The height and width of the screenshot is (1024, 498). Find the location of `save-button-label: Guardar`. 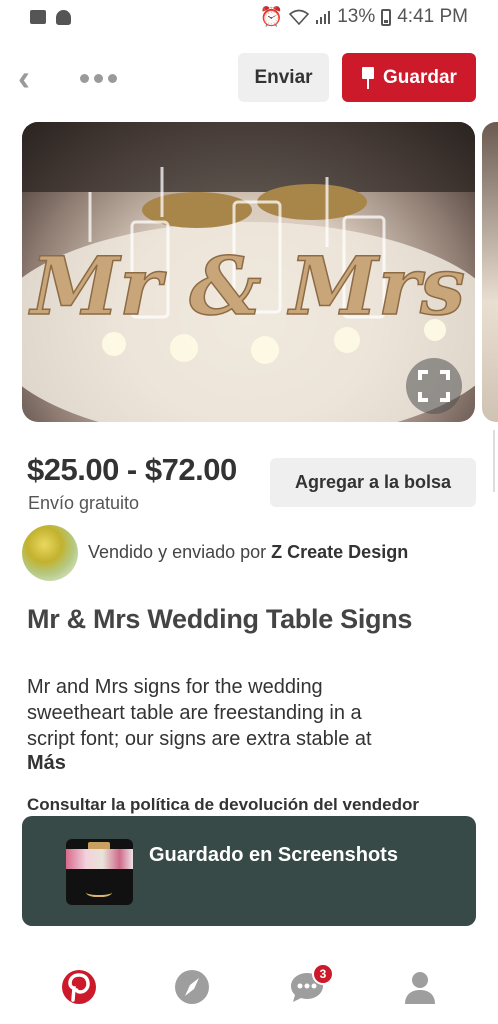

save-button-label: Guardar is located at coordinates (420, 77).